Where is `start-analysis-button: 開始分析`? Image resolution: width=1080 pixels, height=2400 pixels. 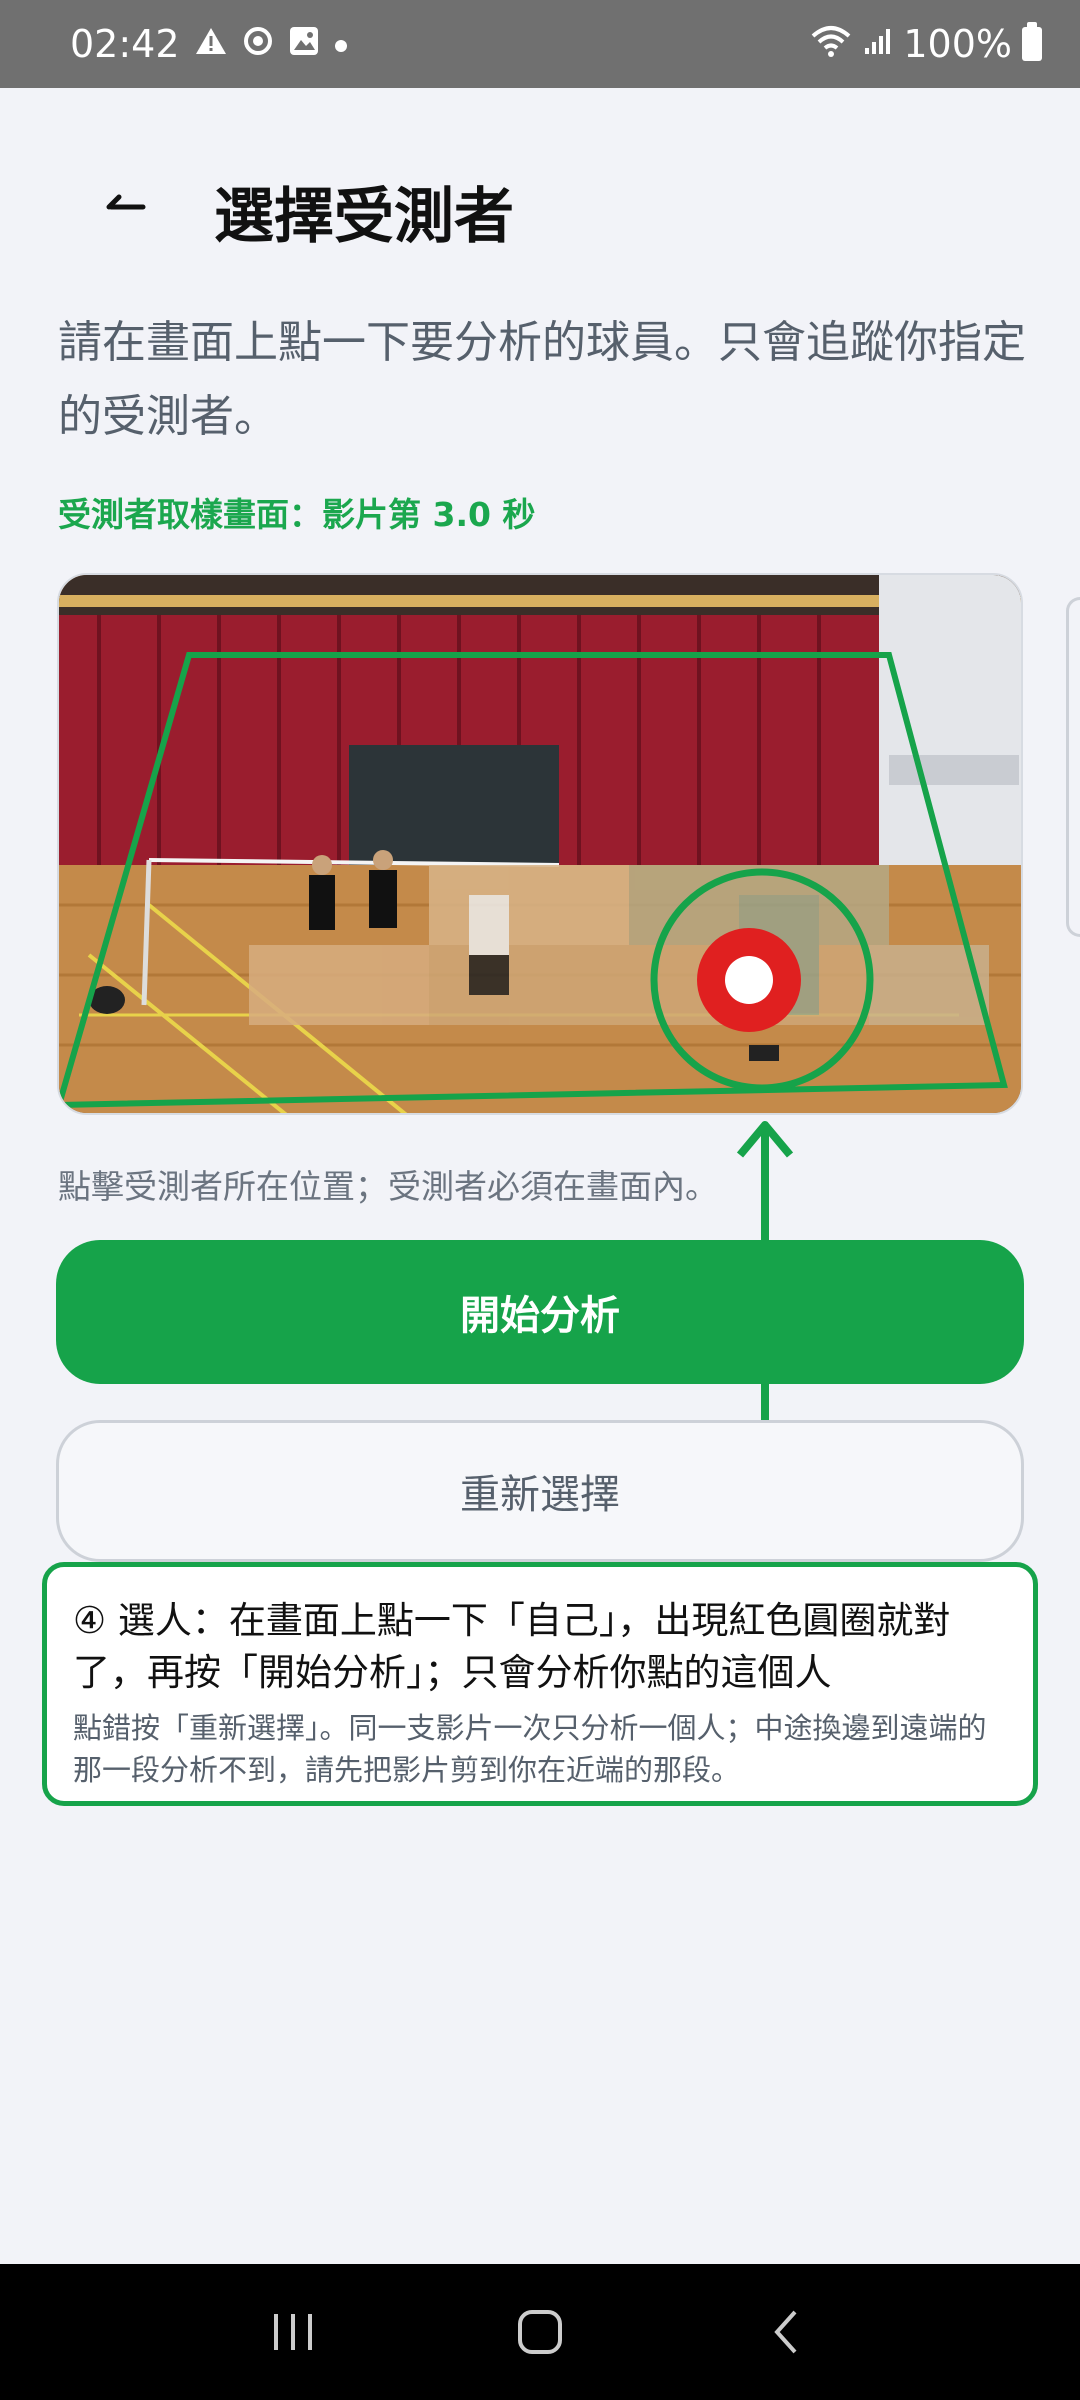
start-analysis-button: 開始分析 is located at coordinates (540, 1312).